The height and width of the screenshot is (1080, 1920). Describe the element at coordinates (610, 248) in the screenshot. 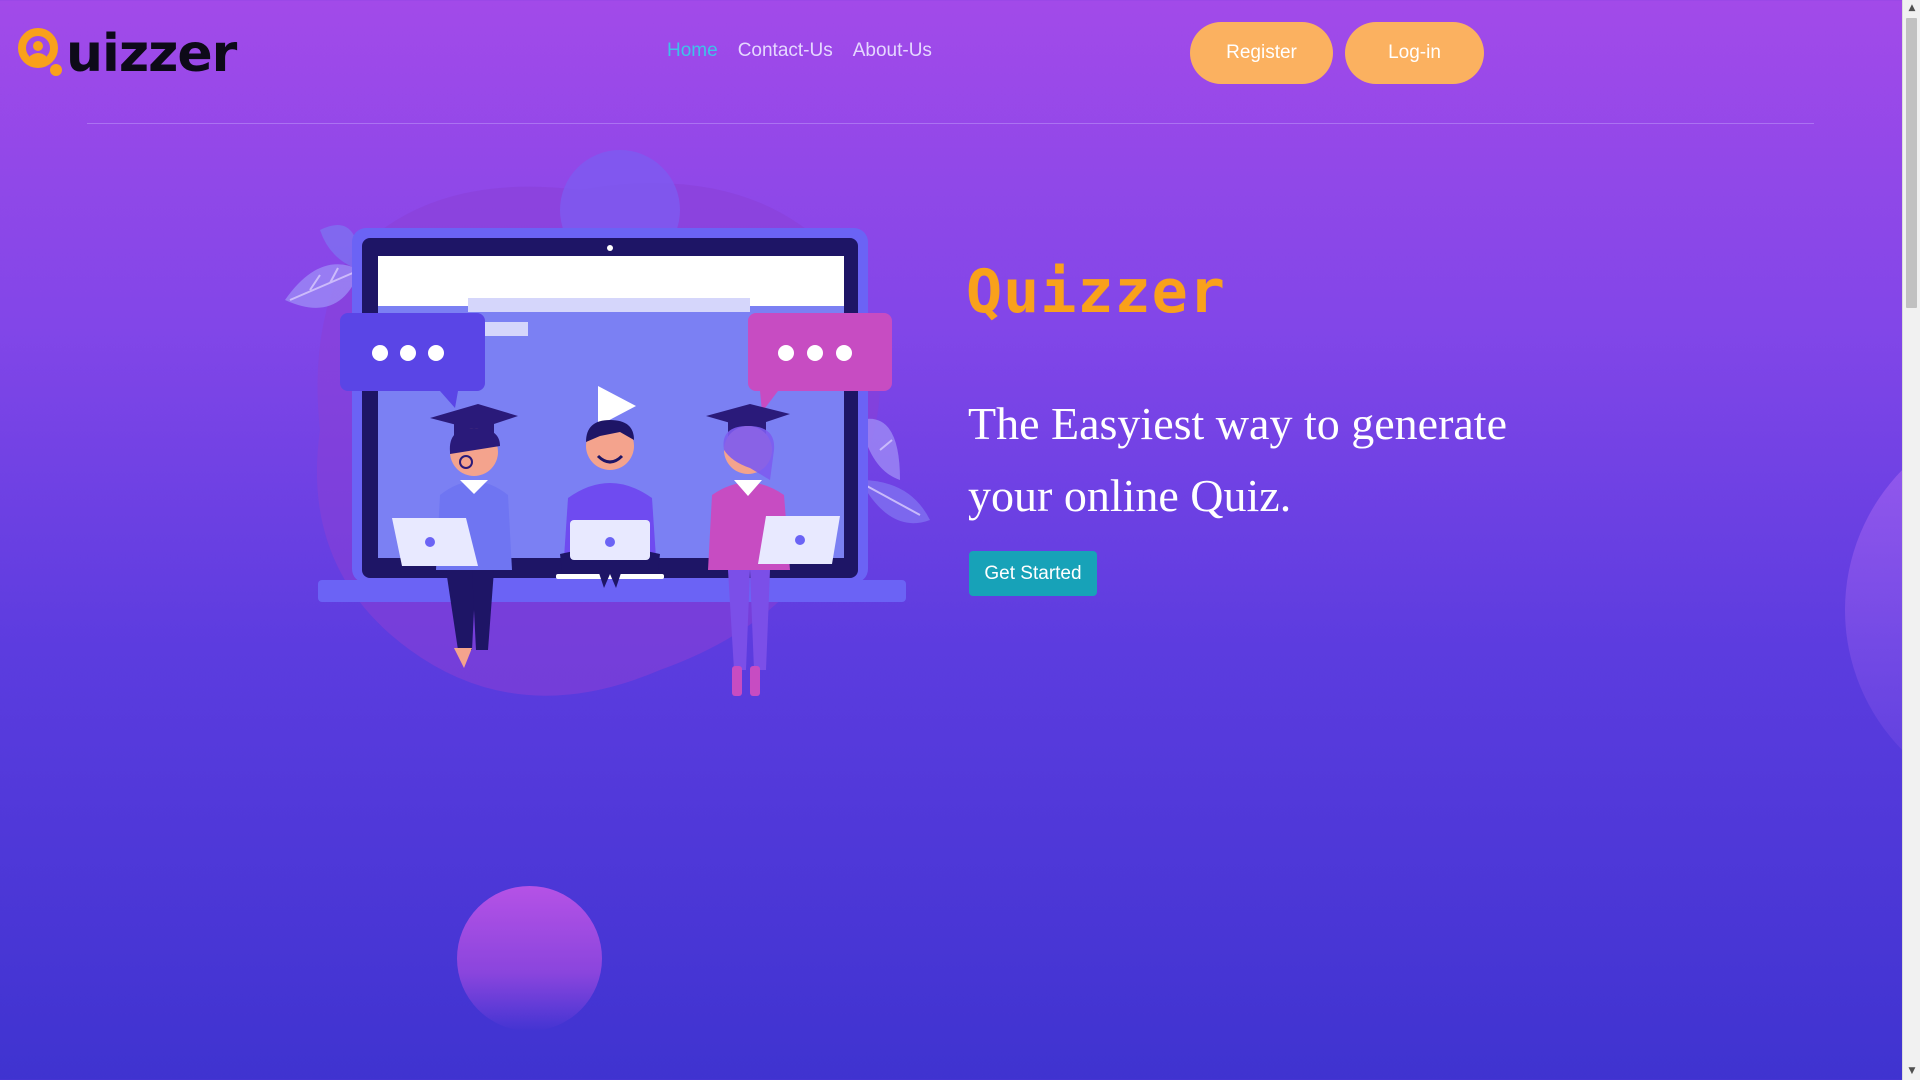

I see `camera-dot` at that location.